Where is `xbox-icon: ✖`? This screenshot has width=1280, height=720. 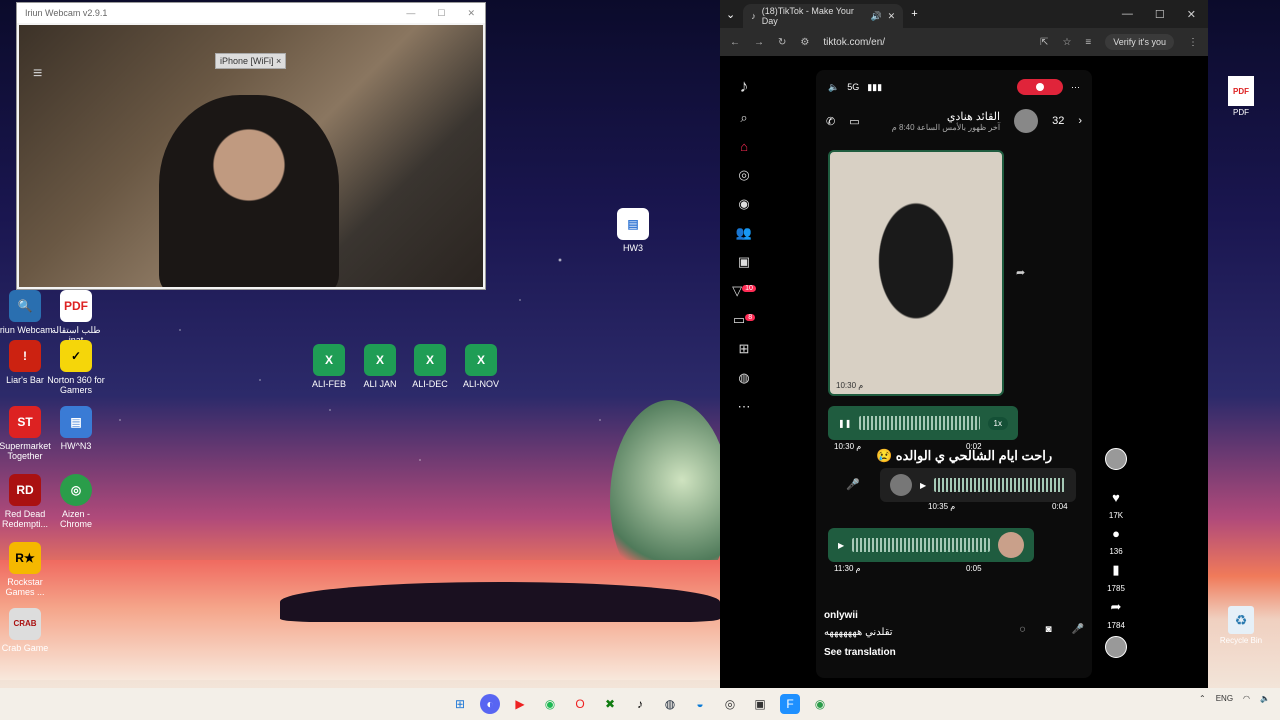
xbox-icon: ✖ is located at coordinates (610, 704).